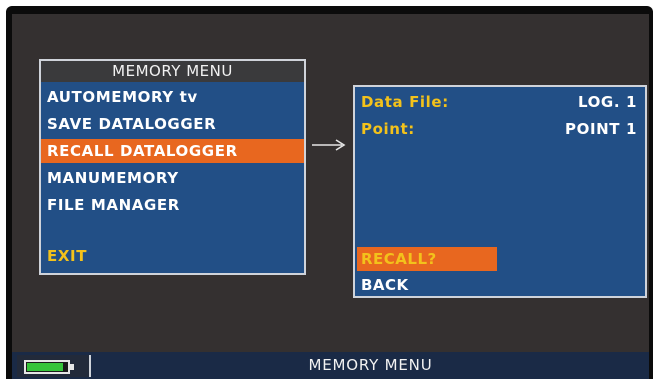 Image resolution: width=659 pixels, height=379 pixels. What do you see at coordinates (370, 365) in the screenshot?
I see `status-bar-title: MEMORY MENU` at bounding box center [370, 365].